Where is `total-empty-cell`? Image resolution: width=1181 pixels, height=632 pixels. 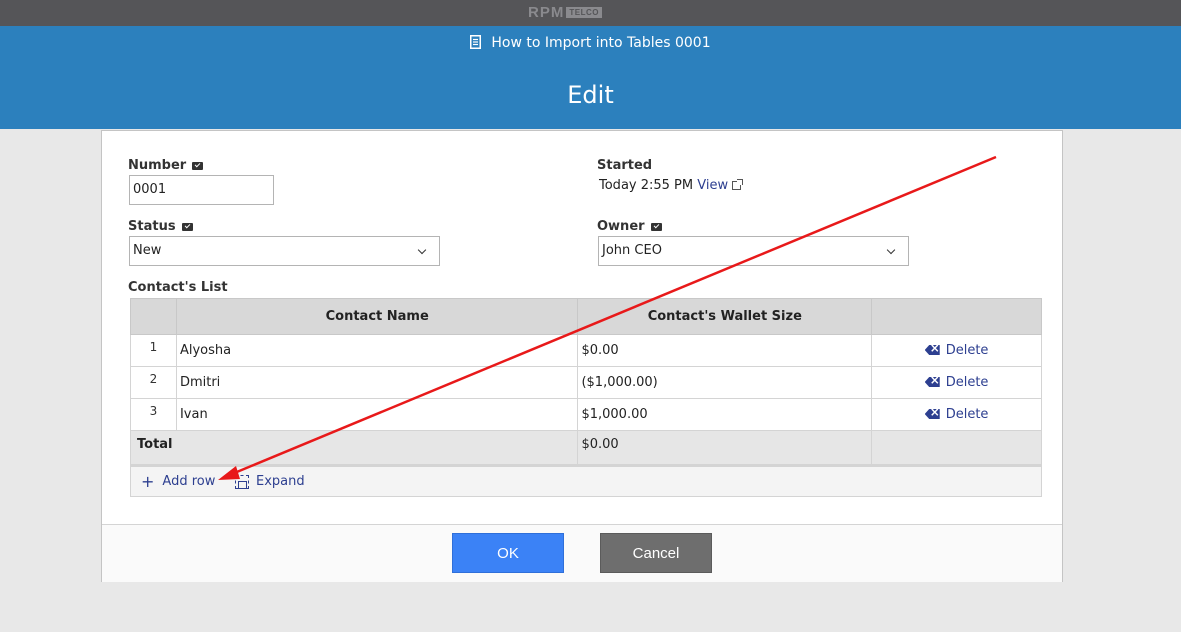 total-empty-cell is located at coordinates (956, 447).